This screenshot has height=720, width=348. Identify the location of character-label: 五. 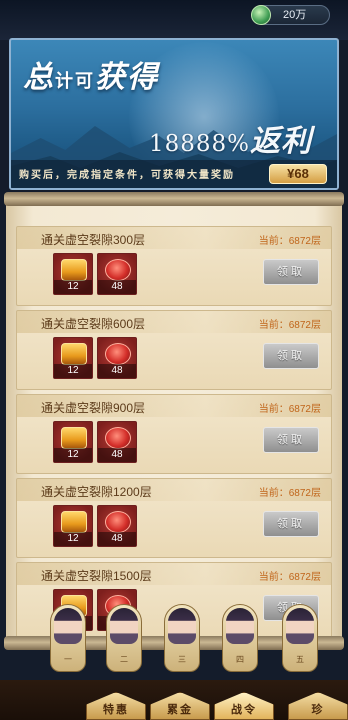
(300, 659).